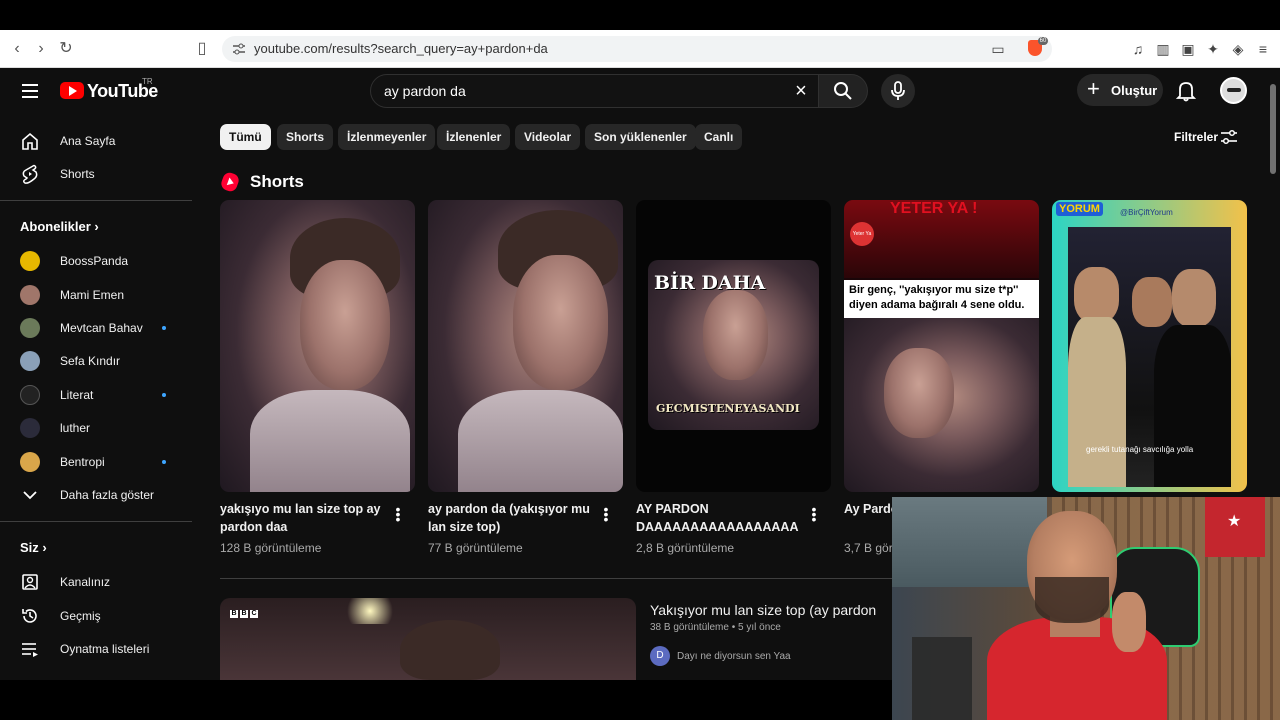 The width and height of the screenshot is (1280, 720). I want to click on chip-all: Tümü, so click(245, 137).